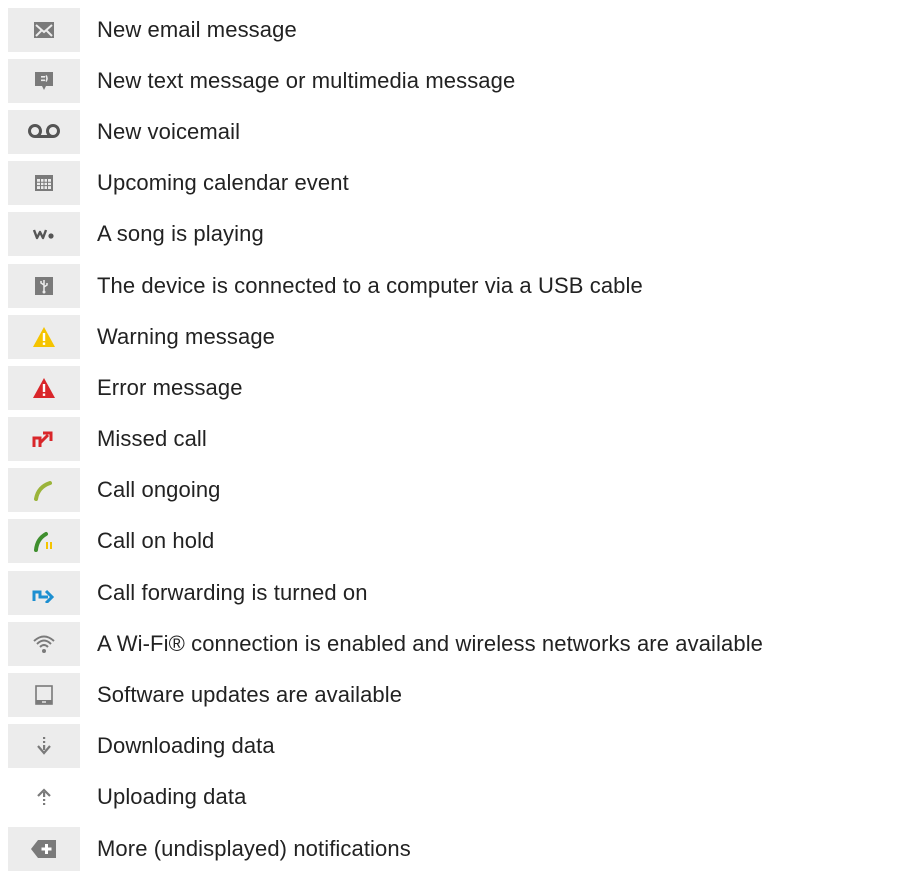 This screenshot has height=874, width=903. I want to click on list-item: Warning message, so click(455, 336).